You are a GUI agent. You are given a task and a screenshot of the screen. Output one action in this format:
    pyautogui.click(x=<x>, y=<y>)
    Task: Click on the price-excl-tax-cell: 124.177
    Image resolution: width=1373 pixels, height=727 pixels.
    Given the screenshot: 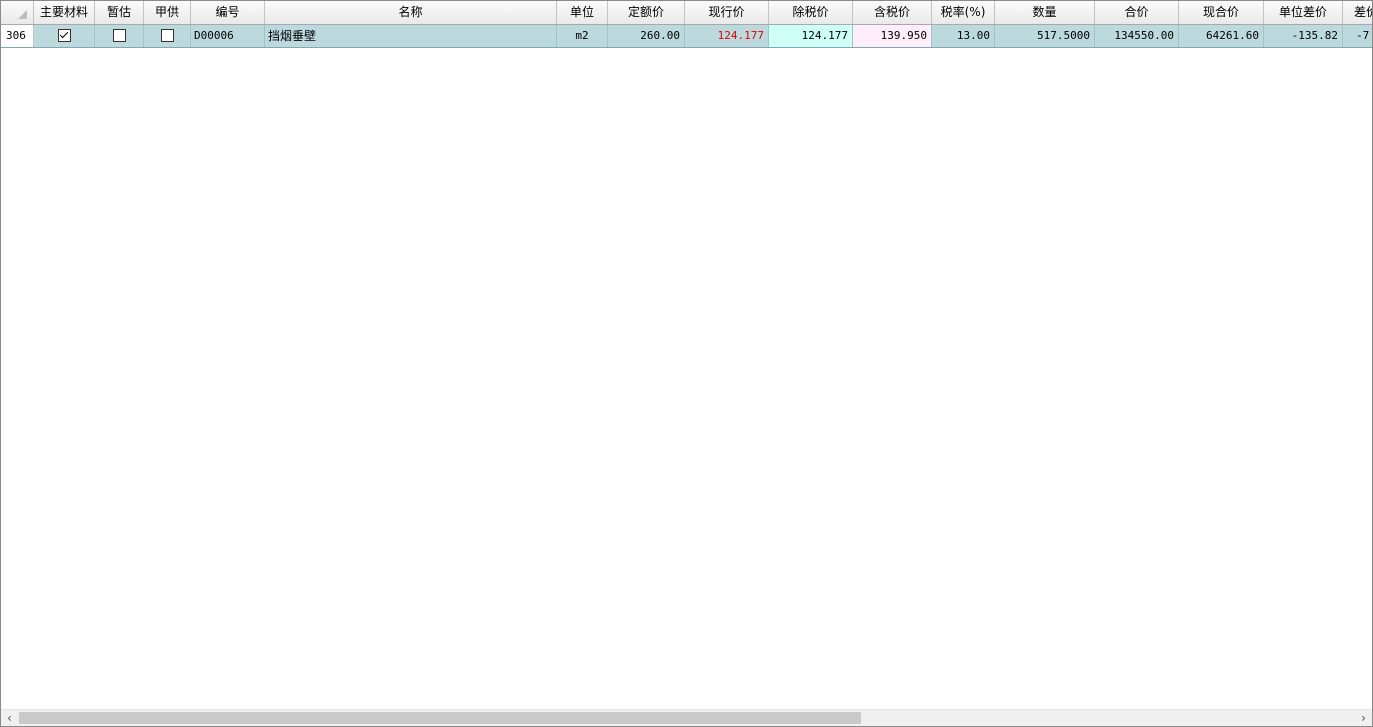 What is the action you would take?
    pyautogui.click(x=811, y=36)
    